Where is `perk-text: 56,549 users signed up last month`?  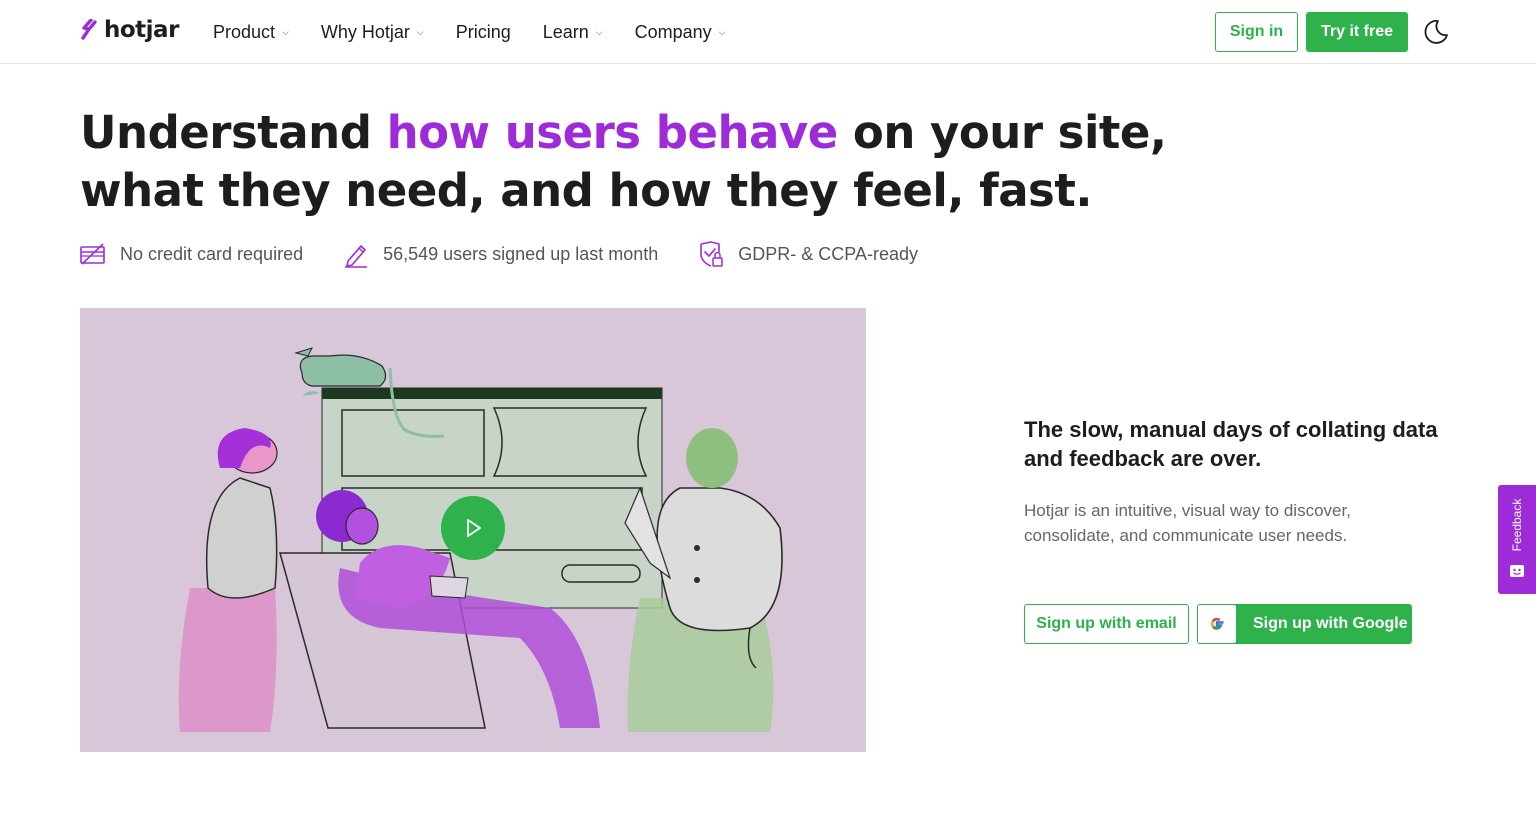 perk-text: 56,549 users signed up last month is located at coordinates (521, 253).